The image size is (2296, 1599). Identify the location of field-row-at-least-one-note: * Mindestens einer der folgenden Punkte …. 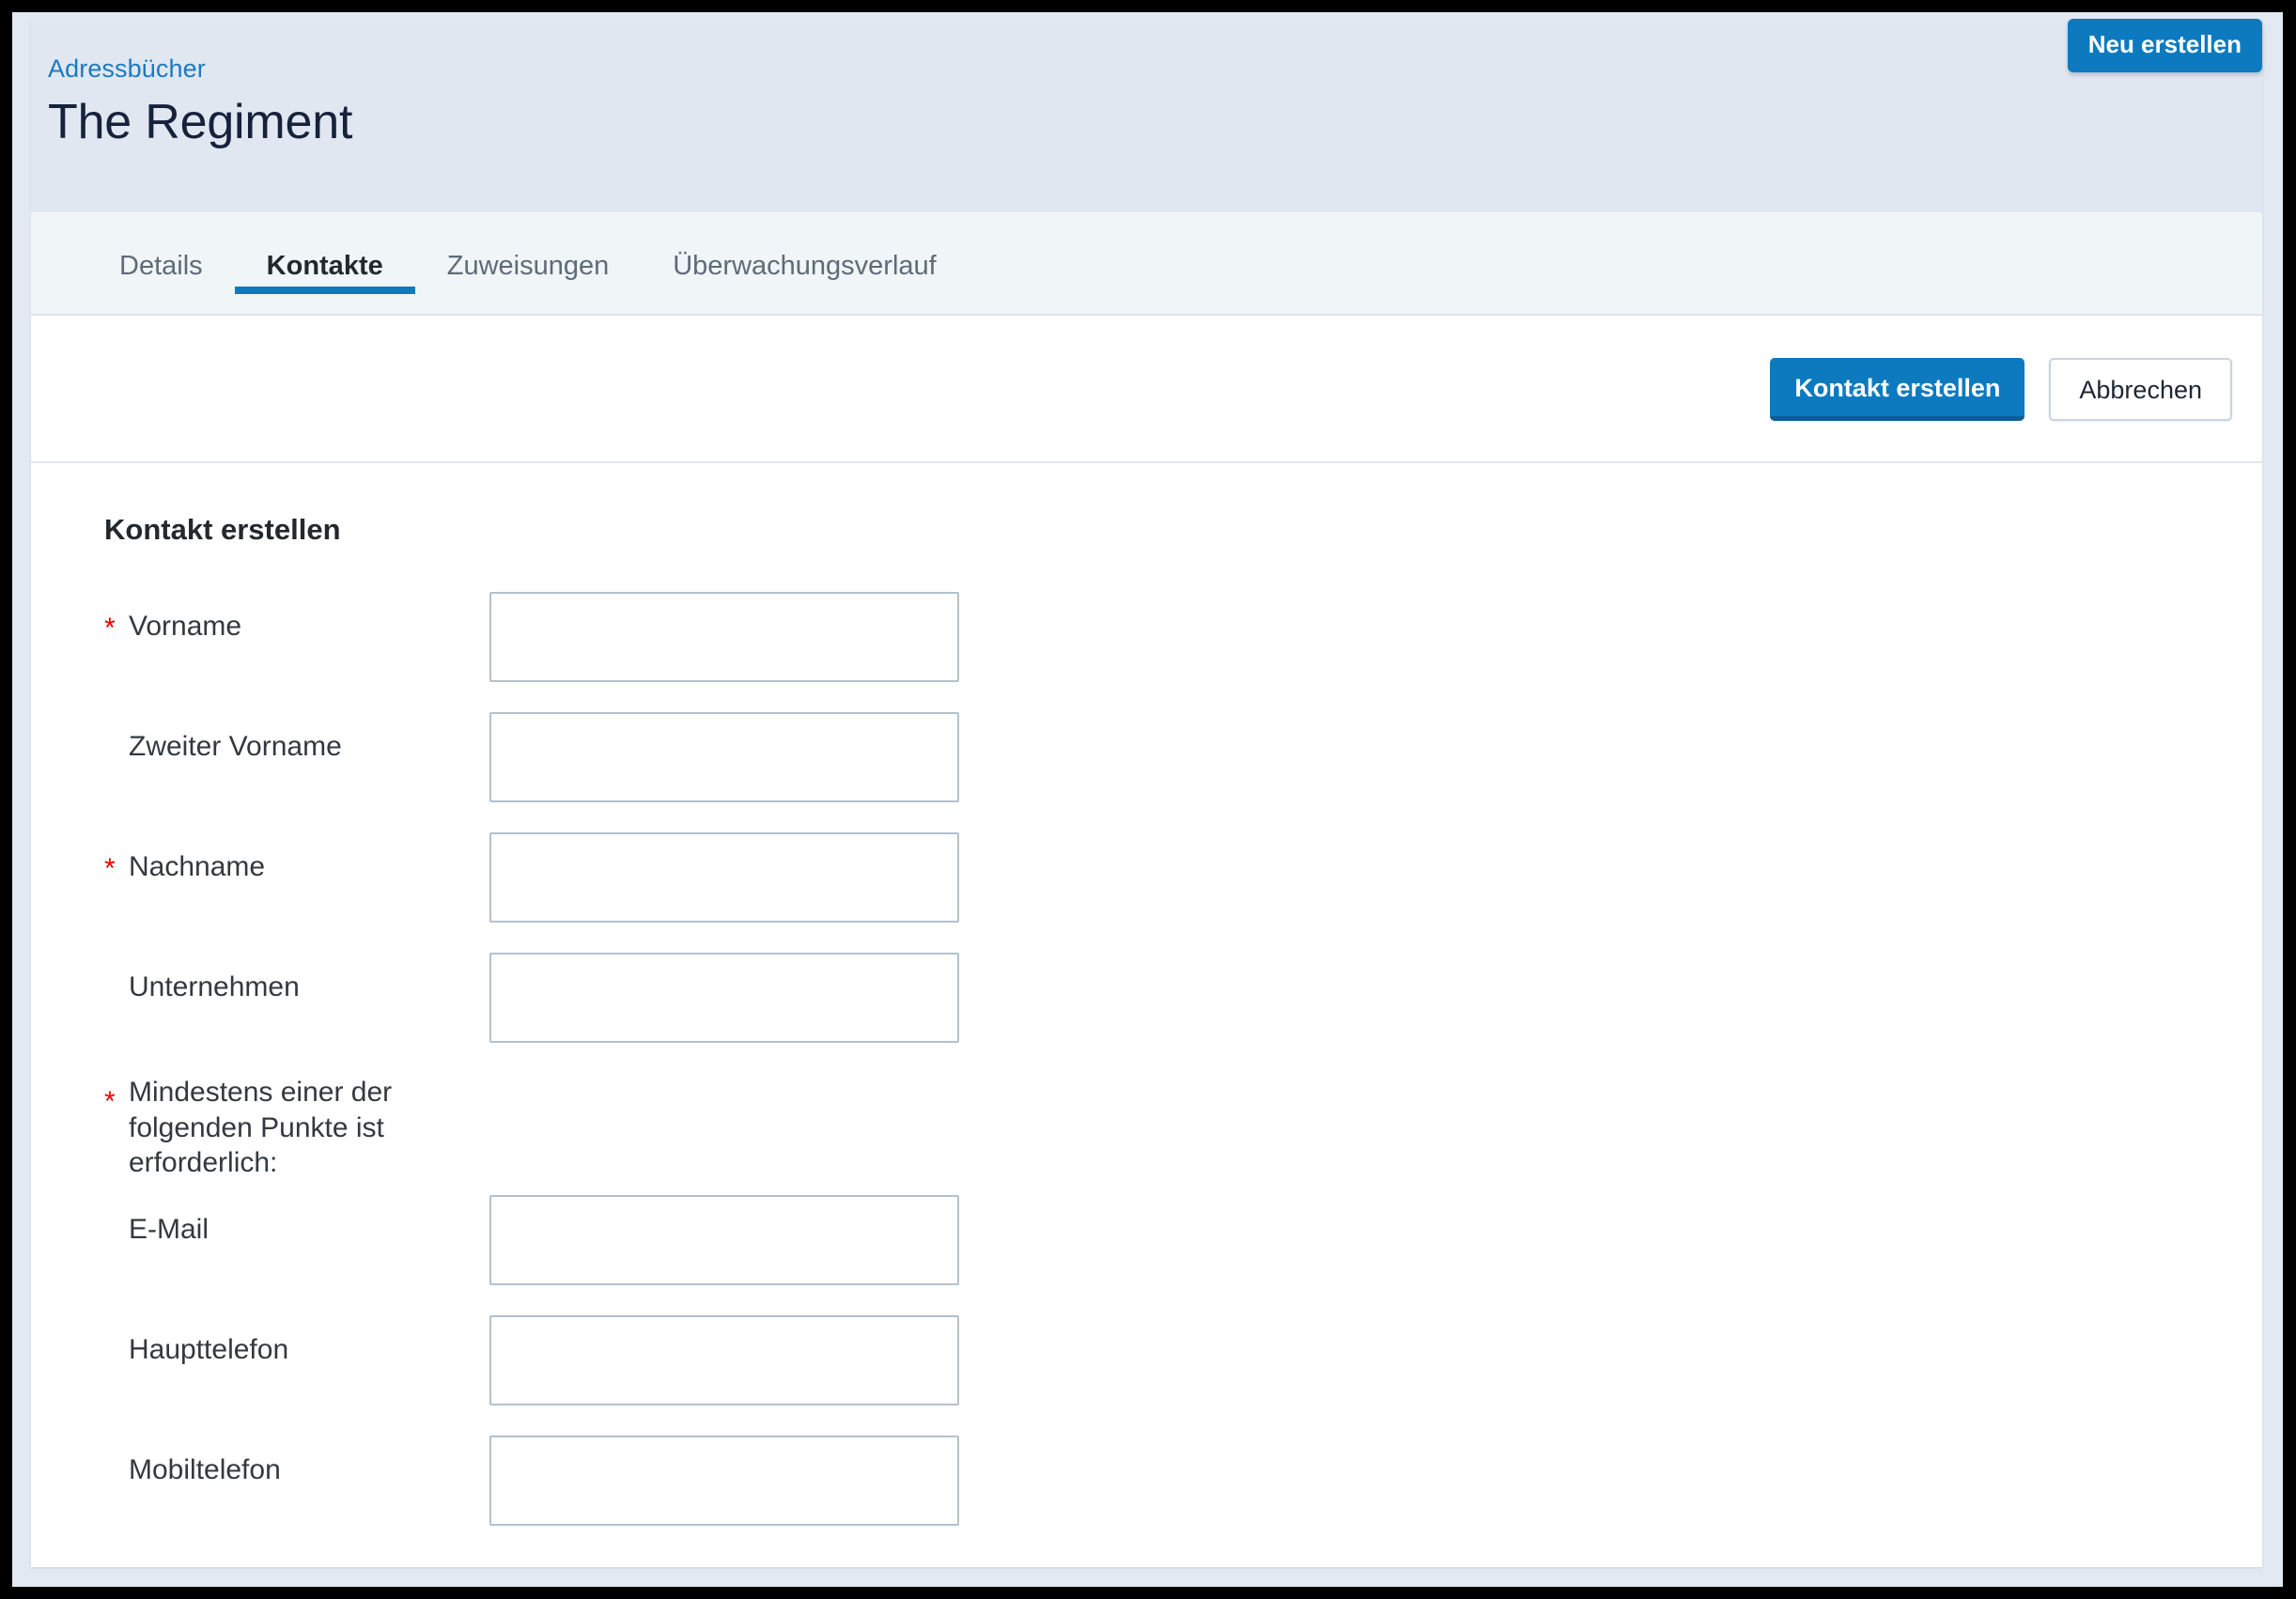
(1183, 1134).